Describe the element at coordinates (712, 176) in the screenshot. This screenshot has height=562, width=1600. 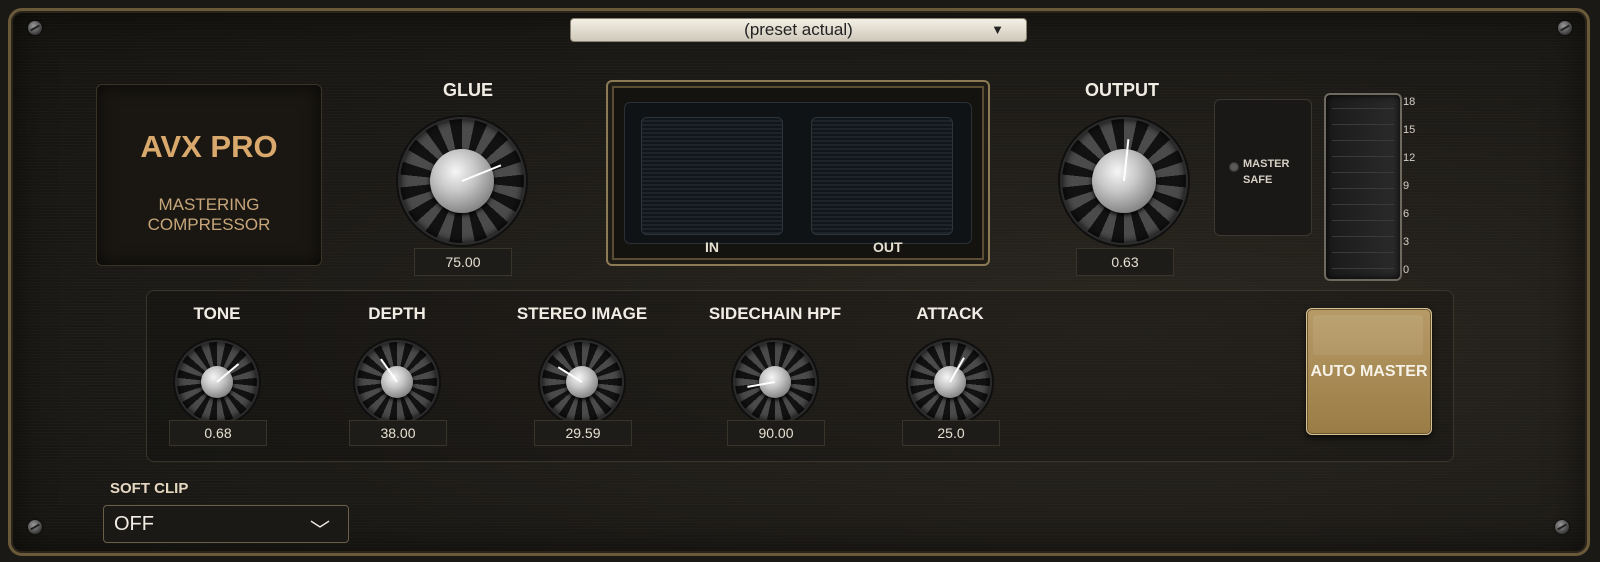
I see `in-meter` at that location.